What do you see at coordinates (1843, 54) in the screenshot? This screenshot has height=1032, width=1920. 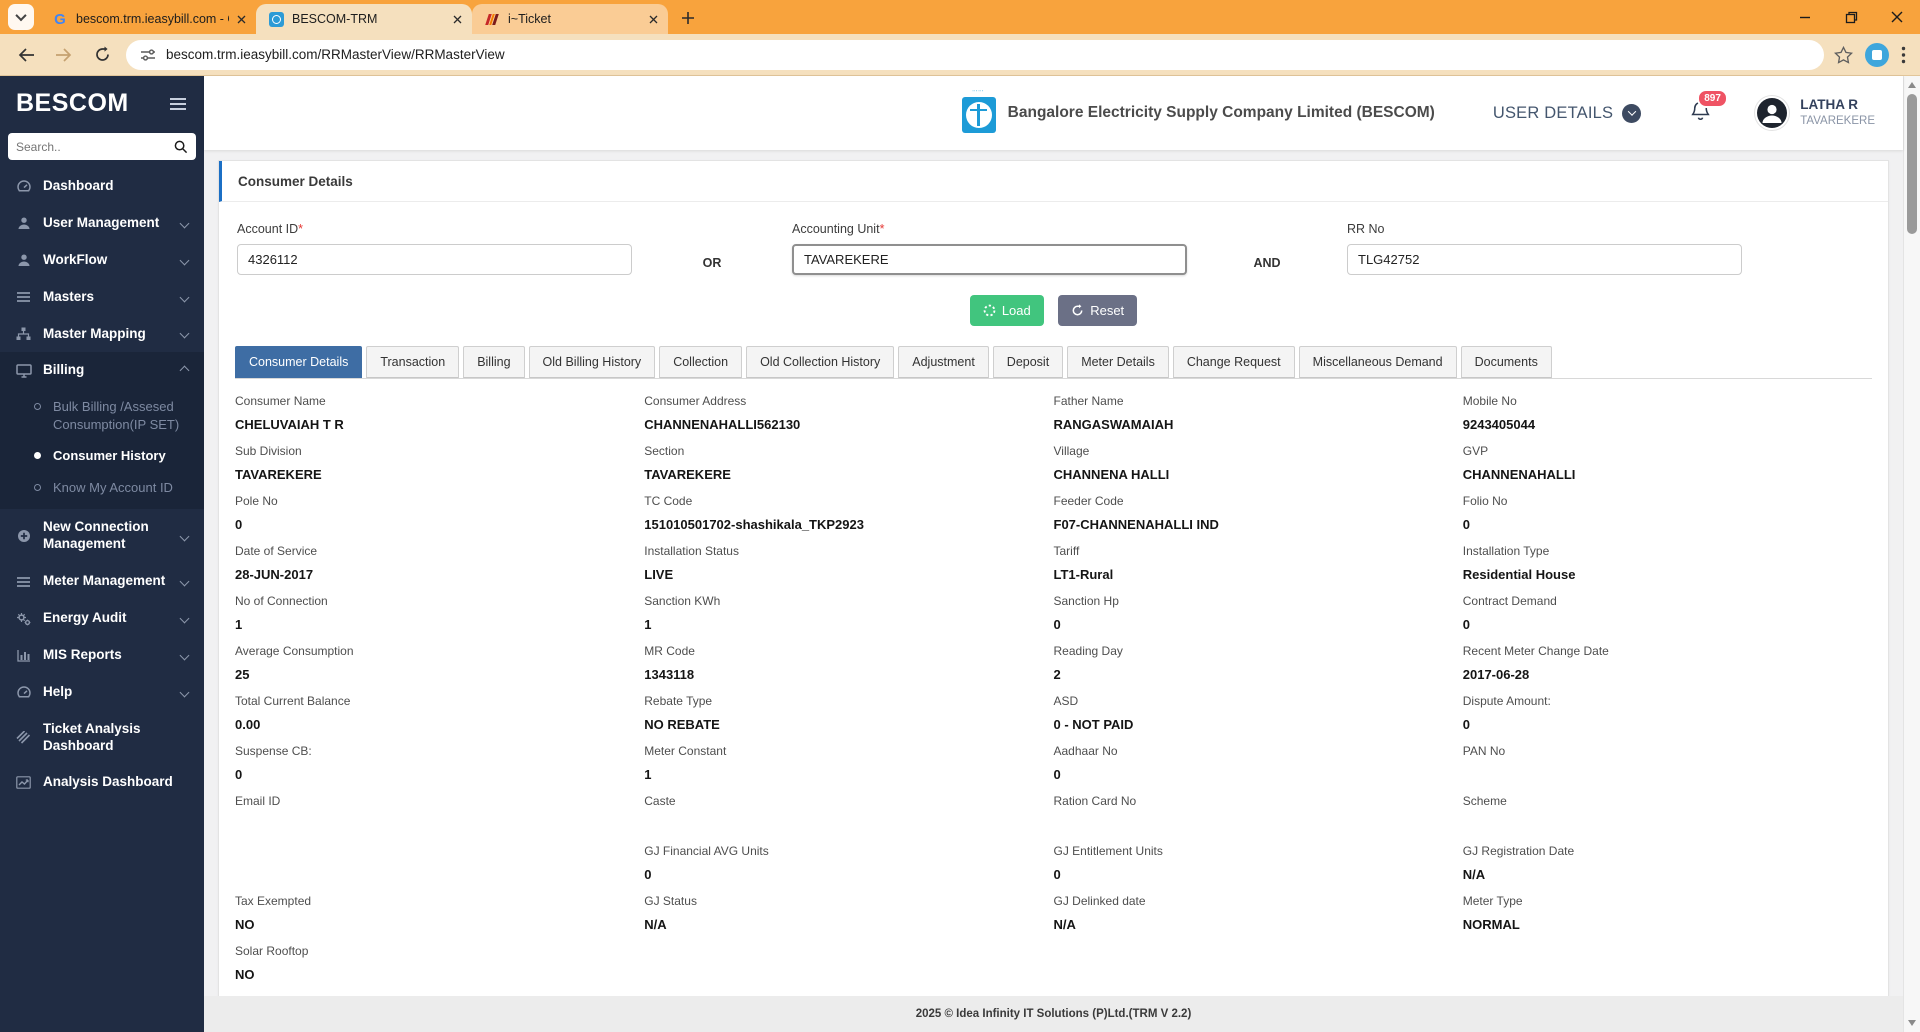 I see `bookmark-star-icon` at bounding box center [1843, 54].